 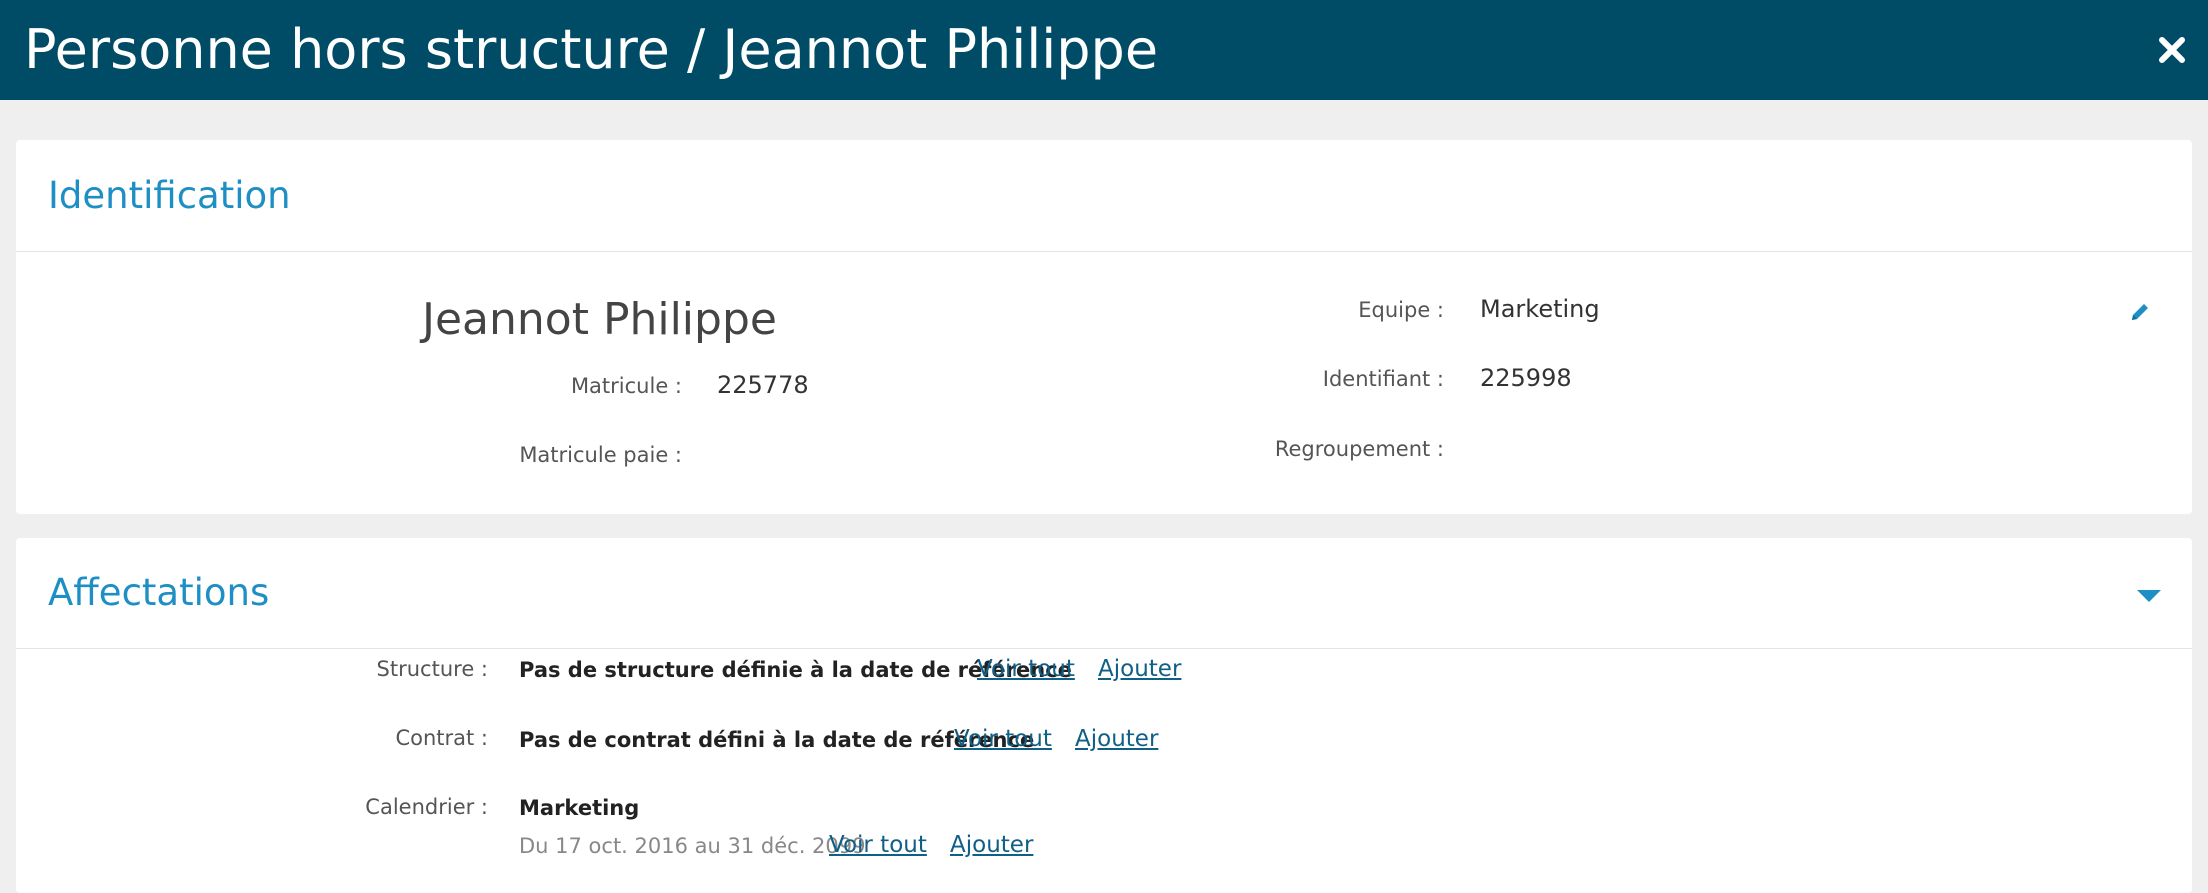 I want to click on chevron-down-icon, so click(x=2149, y=596).